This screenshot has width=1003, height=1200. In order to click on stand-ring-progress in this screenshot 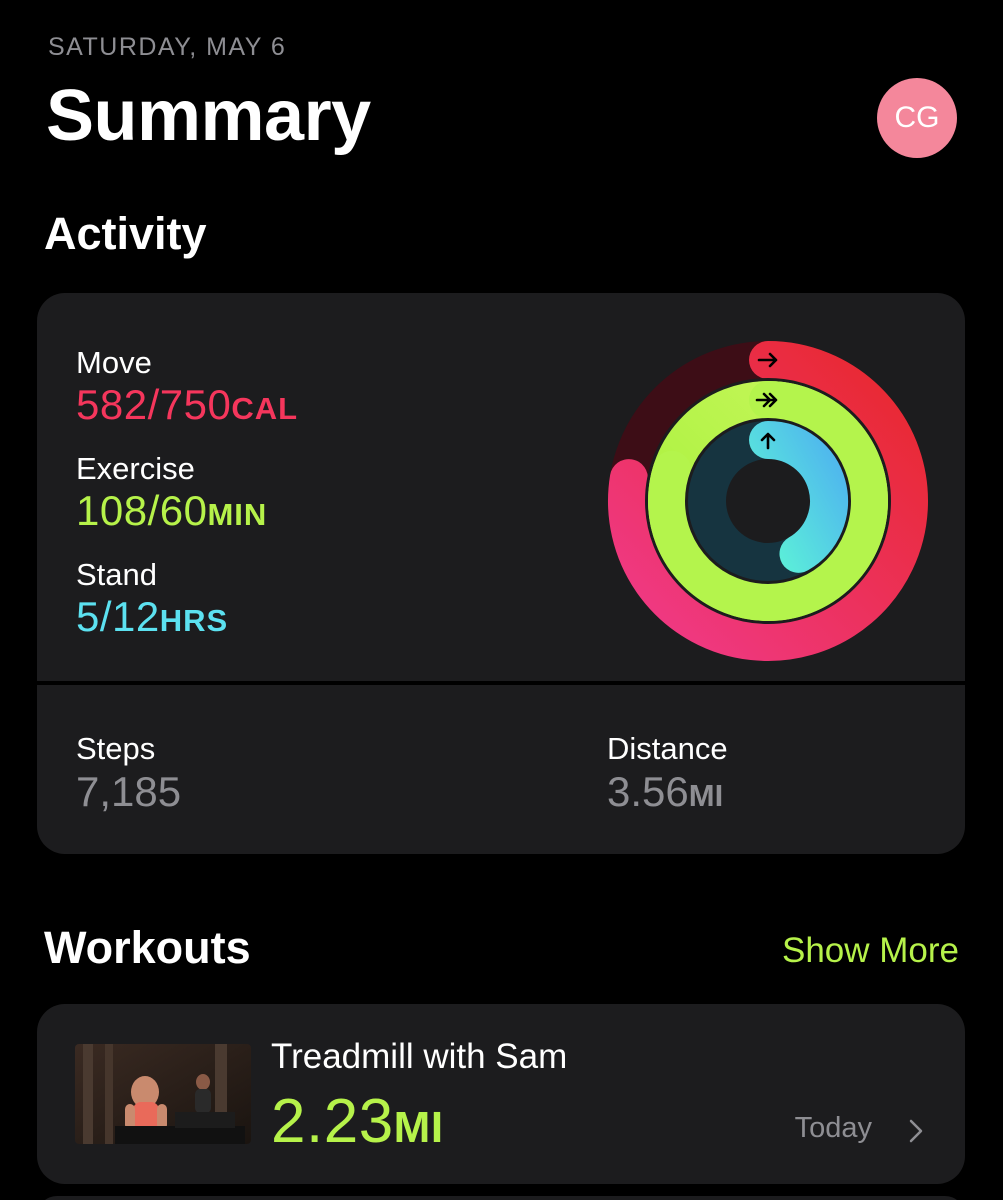, I will do `click(798, 497)`.